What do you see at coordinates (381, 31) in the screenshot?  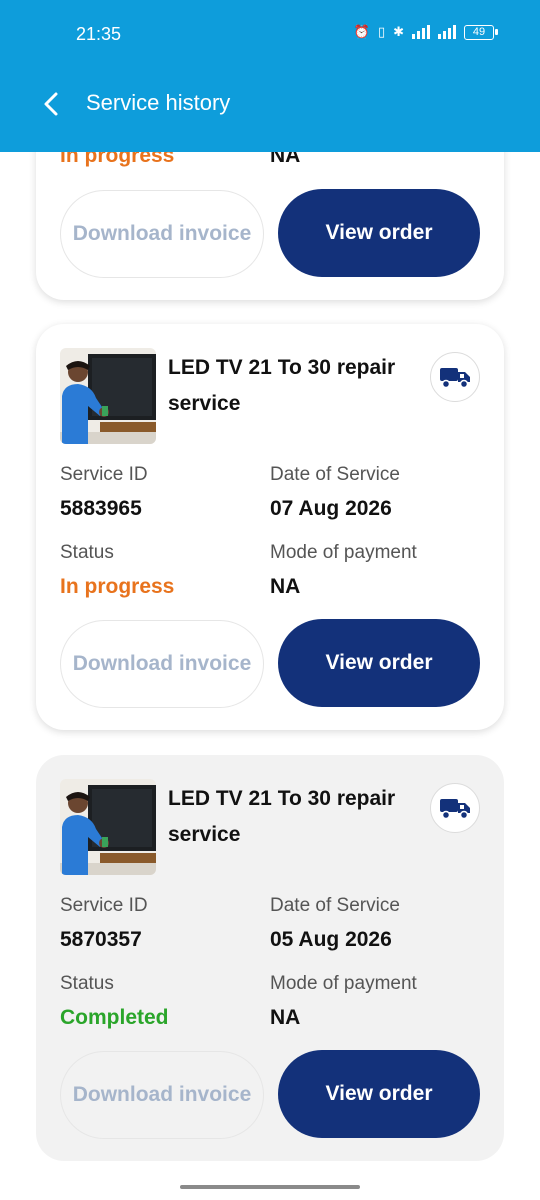 I see `vibrate-icon: ▯` at bounding box center [381, 31].